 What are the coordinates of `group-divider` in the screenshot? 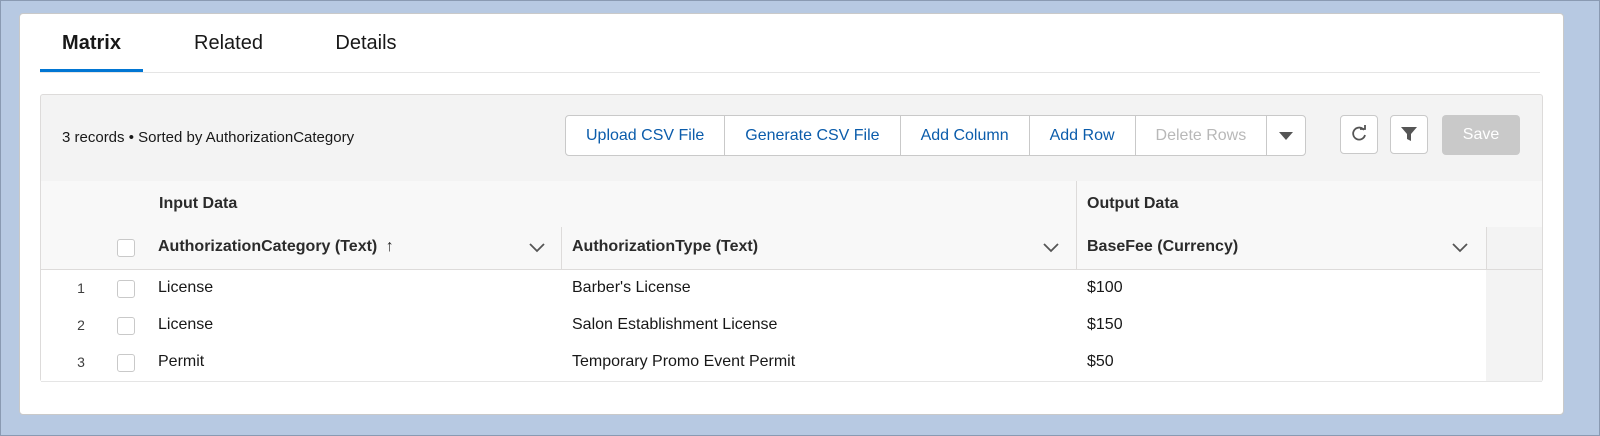 It's located at (1076, 204).